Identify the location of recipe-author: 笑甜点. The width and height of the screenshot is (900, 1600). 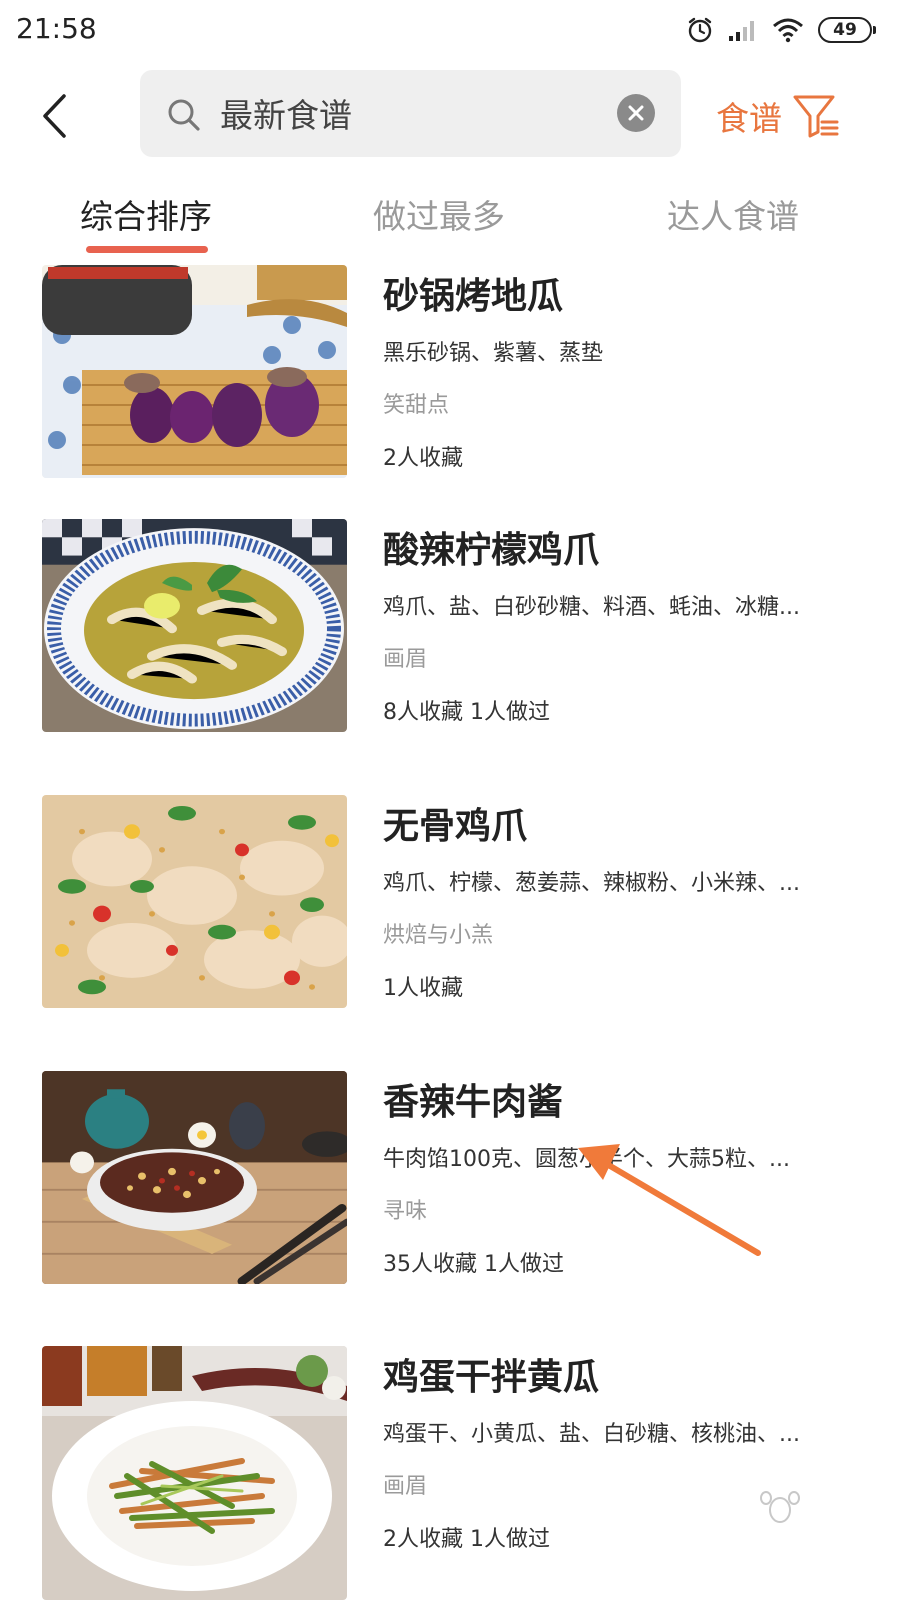
(416, 403).